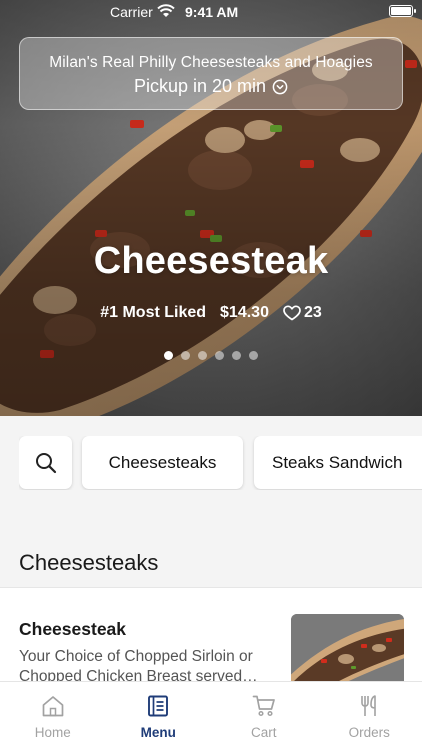  I want to click on wifi-icon, so click(166, 10).